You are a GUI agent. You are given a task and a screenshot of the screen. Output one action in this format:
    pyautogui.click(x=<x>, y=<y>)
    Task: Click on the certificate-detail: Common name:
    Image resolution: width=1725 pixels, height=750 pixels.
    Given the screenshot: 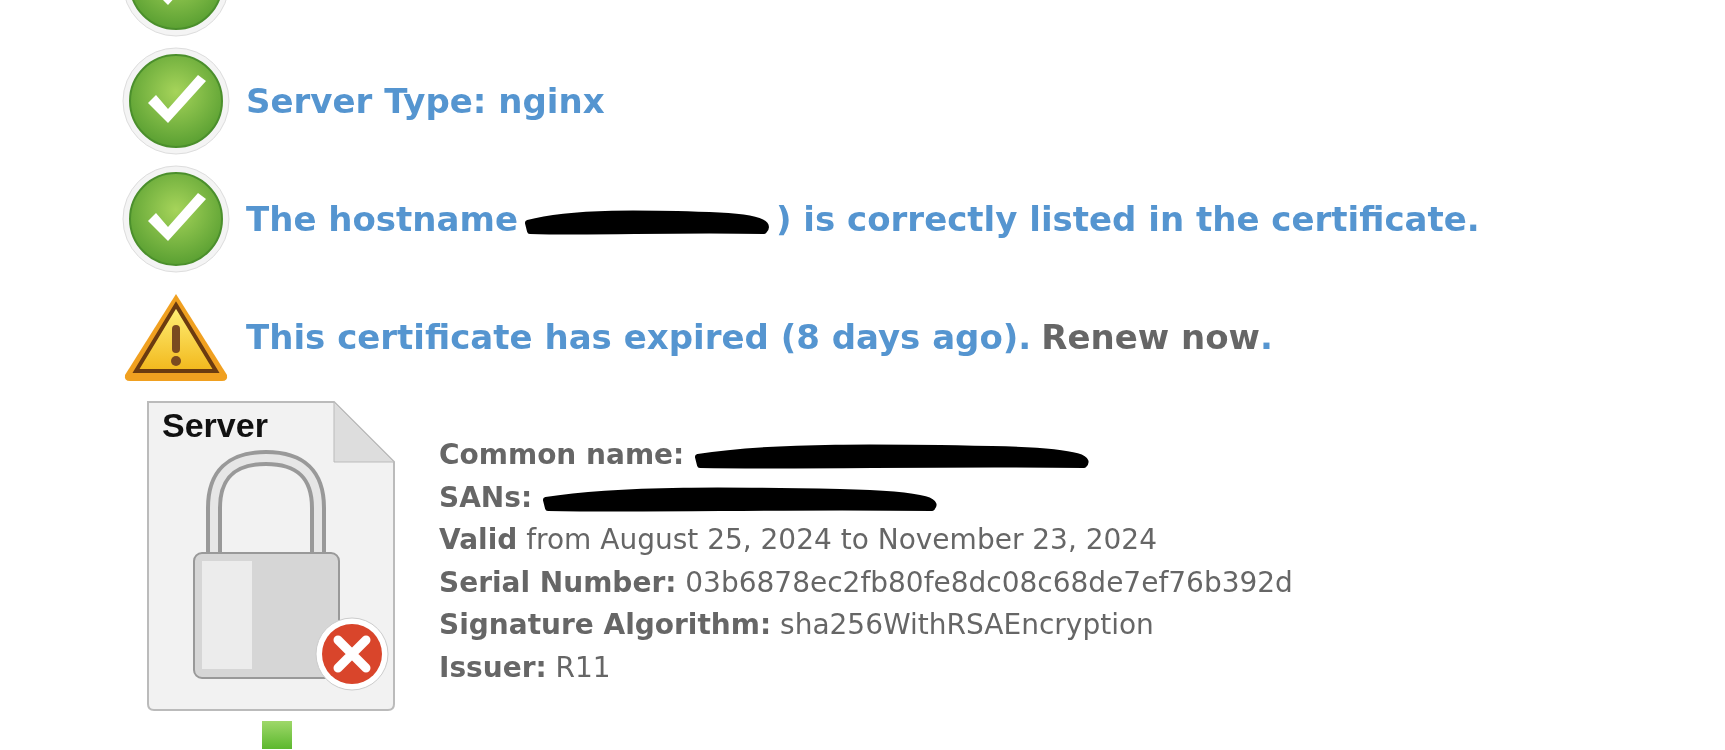 What is the action you would take?
    pyautogui.click(x=562, y=455)
    